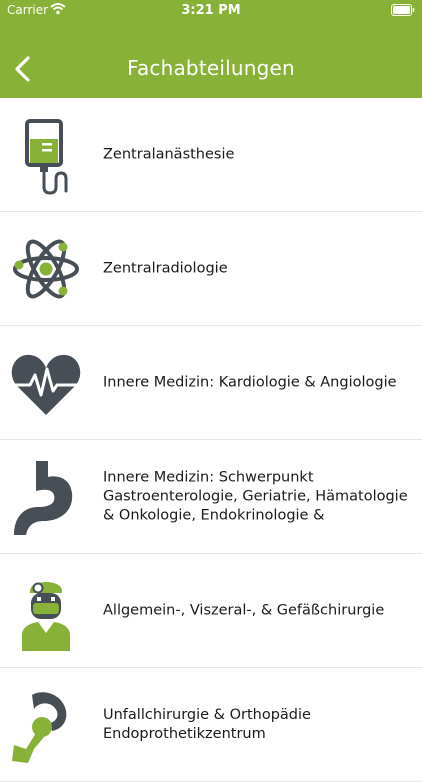 The image size is (422, 782). Describe the element at coordinates (46, 497) in the screenshot. I see `stomach-icon` at that location.